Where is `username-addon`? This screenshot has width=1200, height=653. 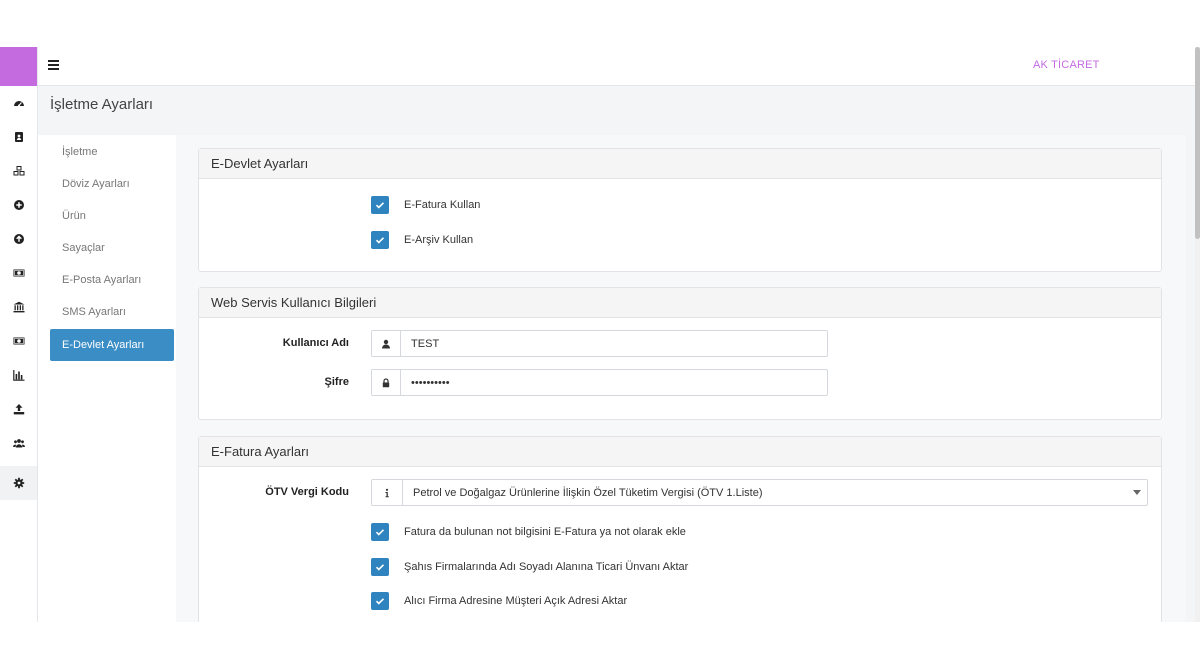 username-addon is located at coordinates (387, 343).